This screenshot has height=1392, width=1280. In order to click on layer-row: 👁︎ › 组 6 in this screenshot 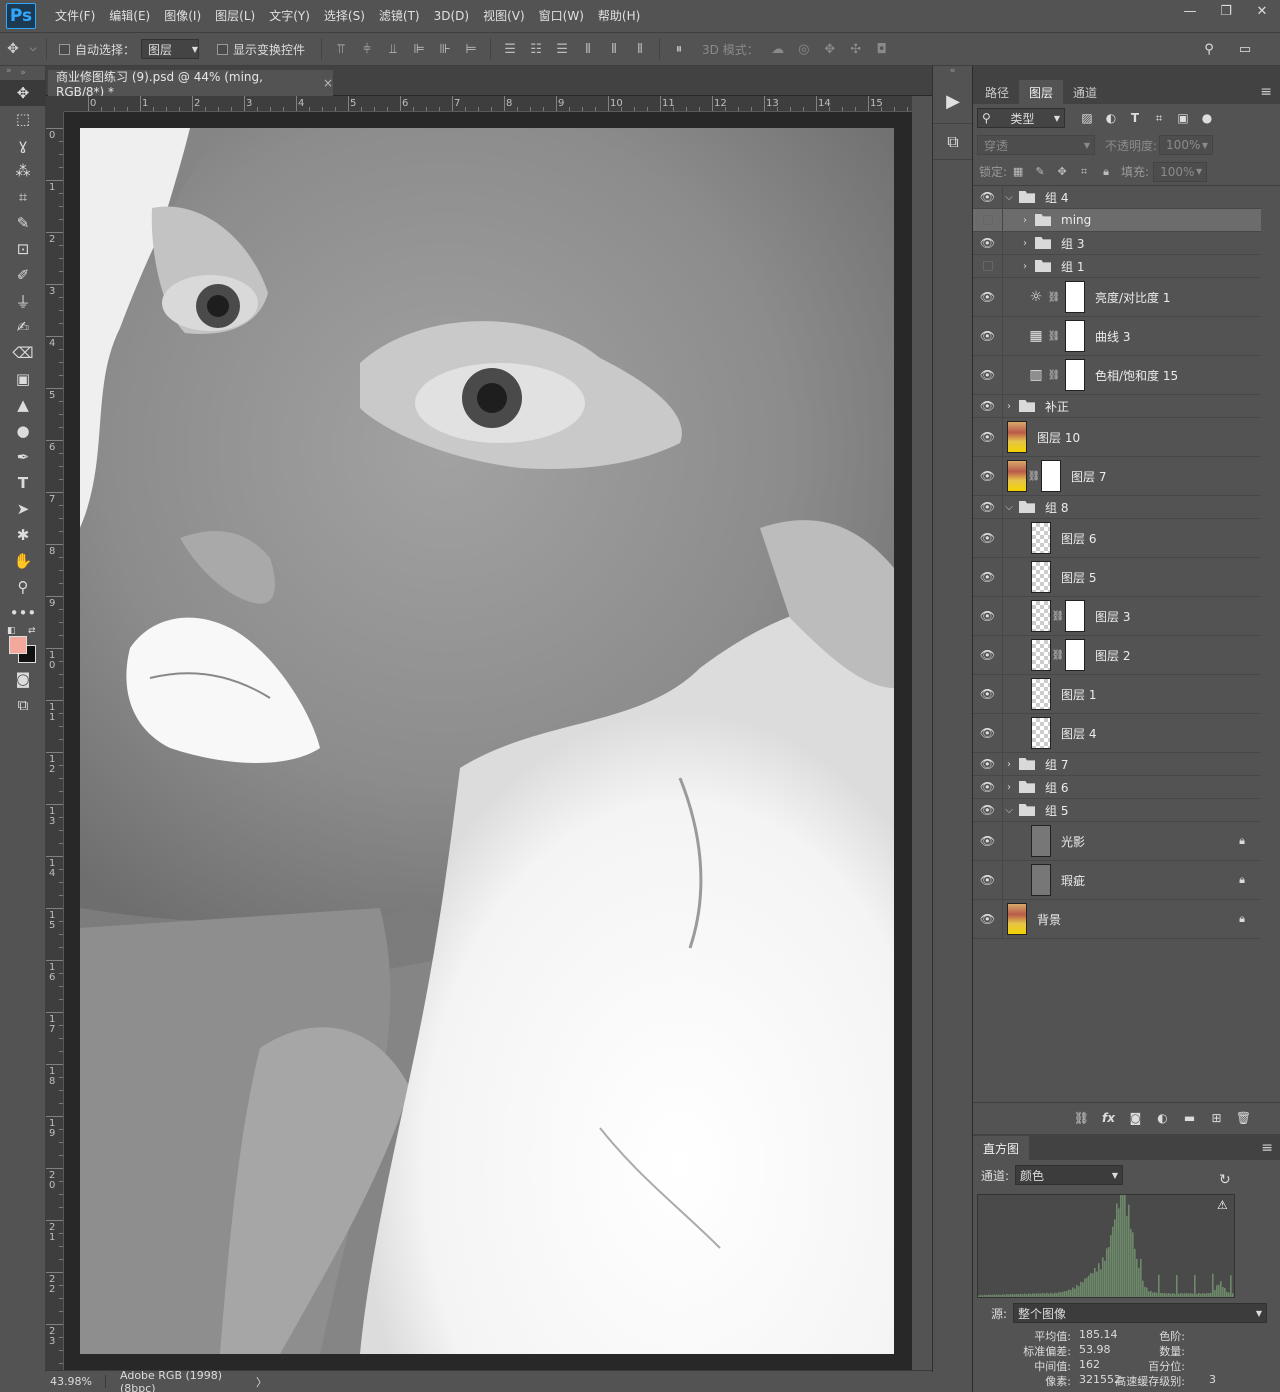, I will do `click(1117, 787)`.